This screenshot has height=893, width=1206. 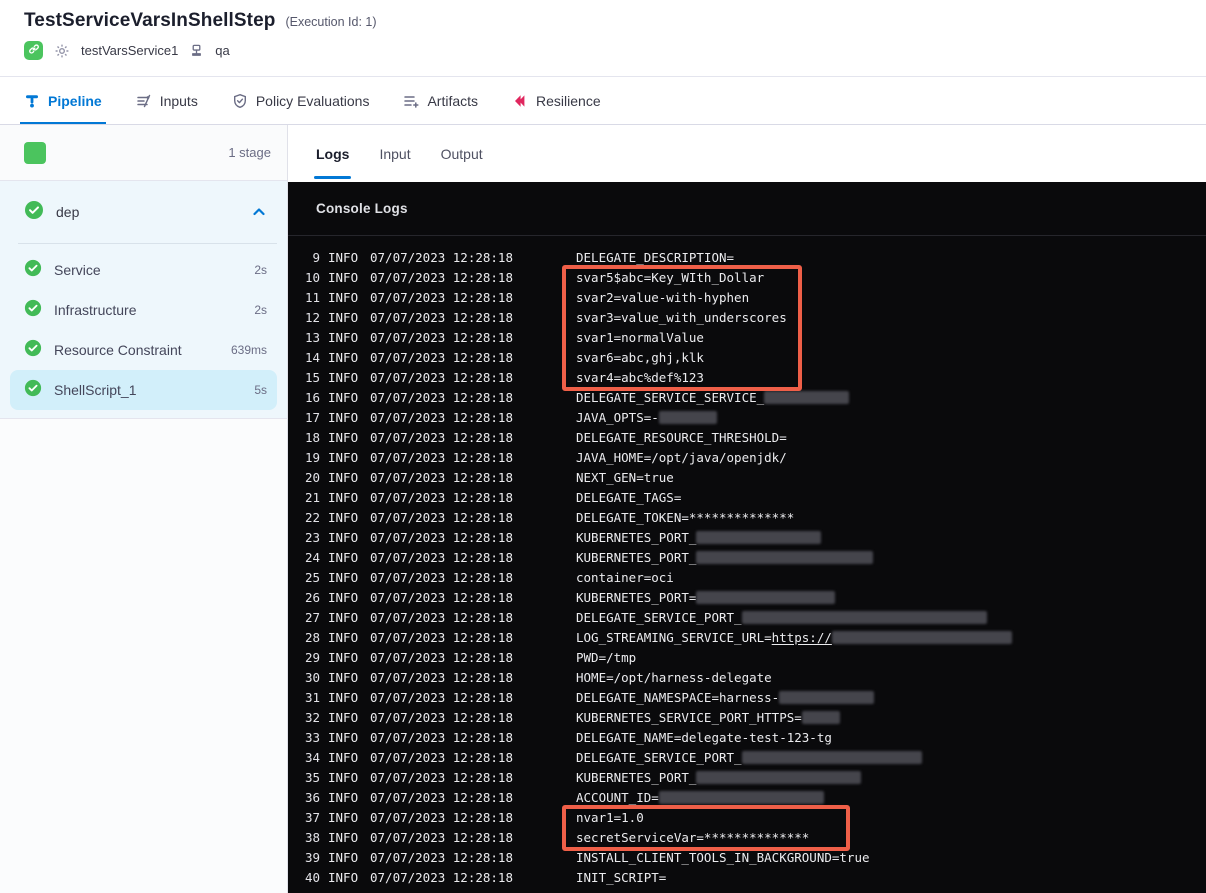 I want to click on log-line-number: 30, so click(x=312, y=677).